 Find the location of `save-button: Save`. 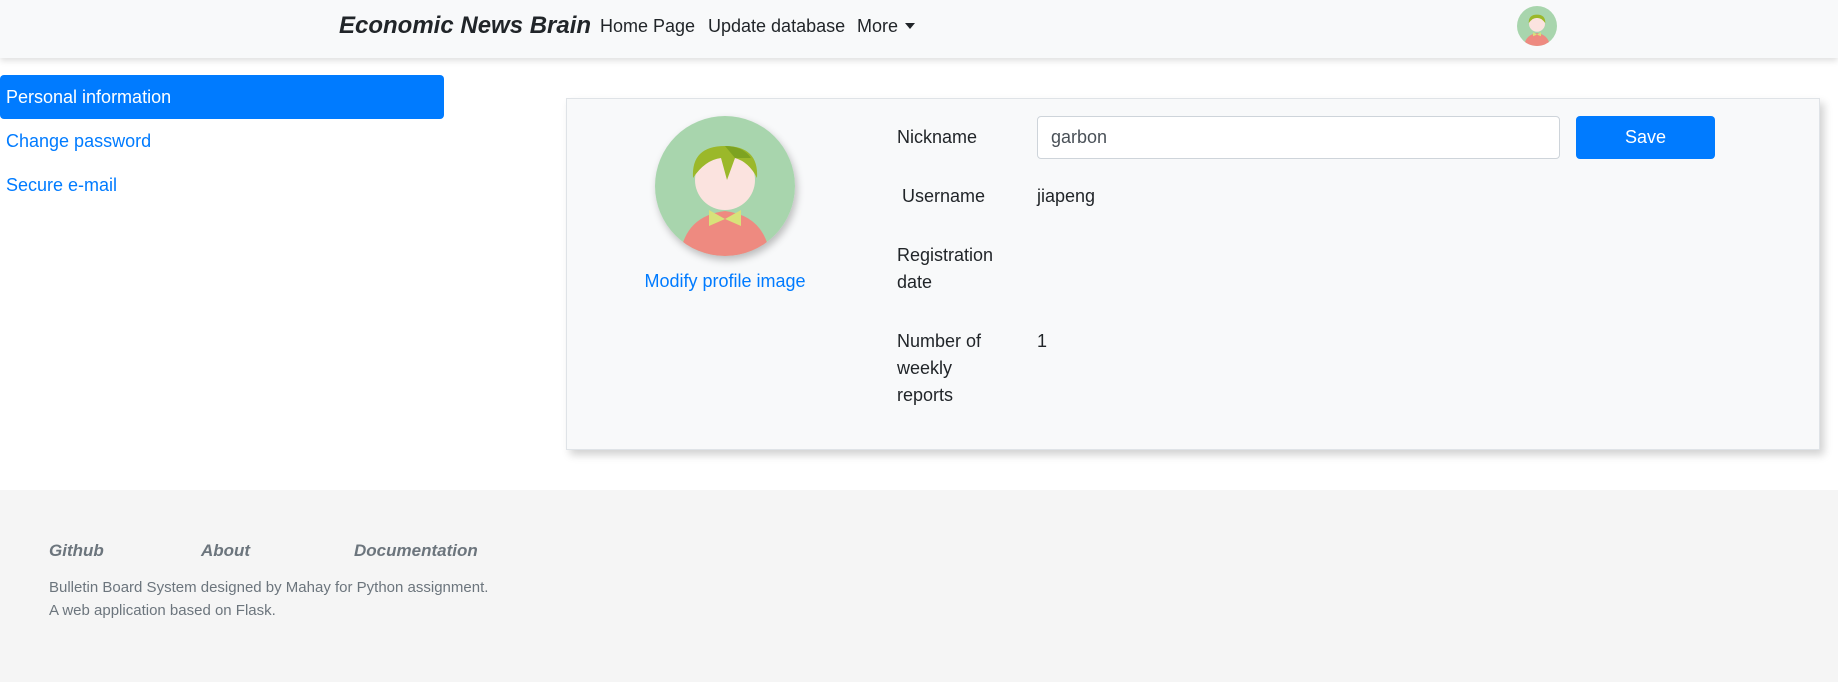

save-button: Save is located at coordinates (1645, 137).